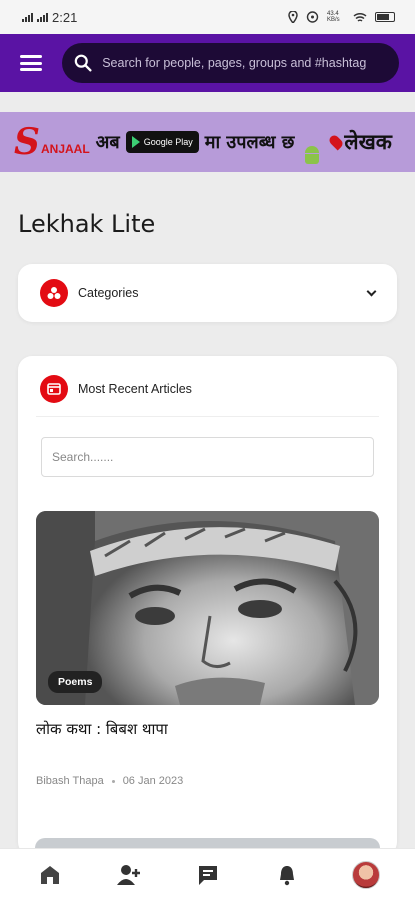 The image size is (415, 900). What do you see at coordinates (135, 389) in the screenshot?
I see `recent-articles-heading: Most Recent Articles` at bounding box center [135, 389].